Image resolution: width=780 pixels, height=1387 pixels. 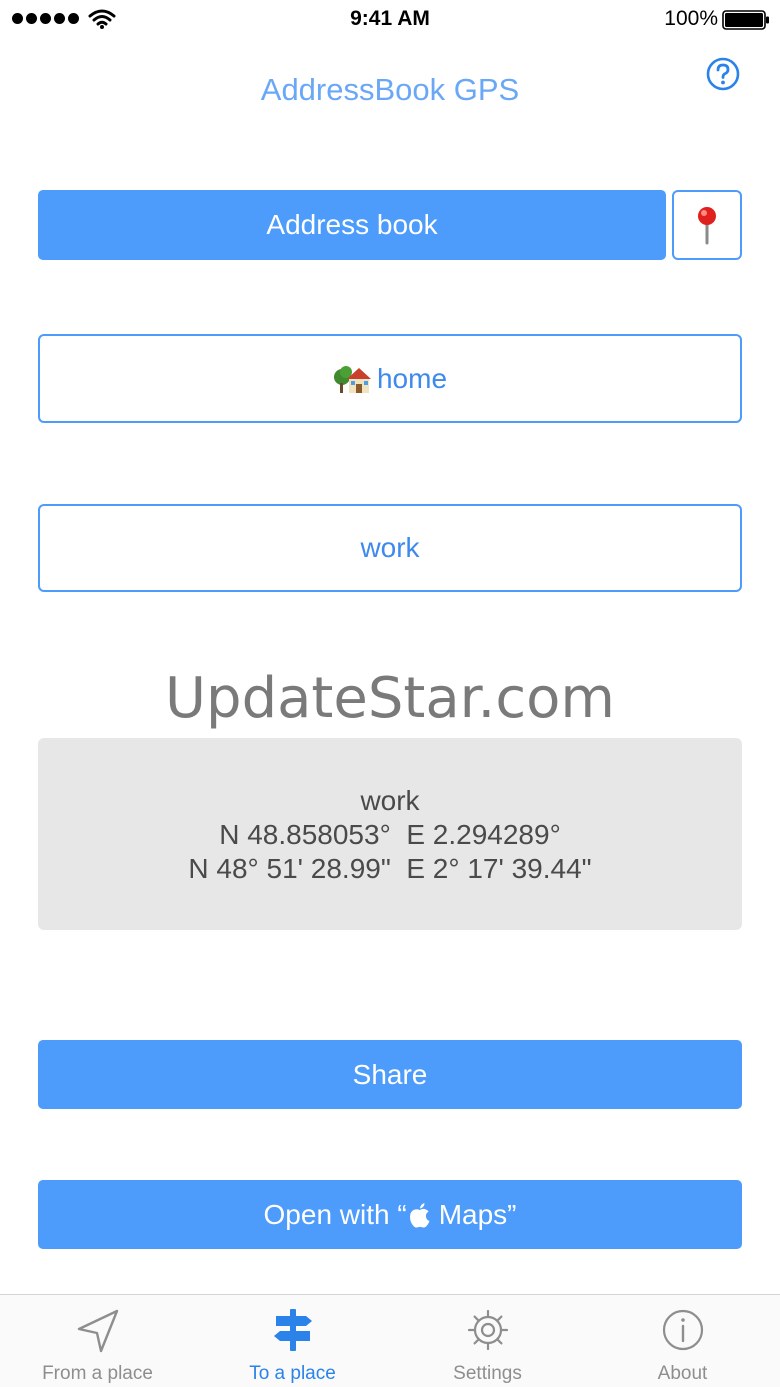 What do you see at coordinates (292, 1373) in the screenshot?
I see `tab-label: To a place` at bounding box center [292, 1373].